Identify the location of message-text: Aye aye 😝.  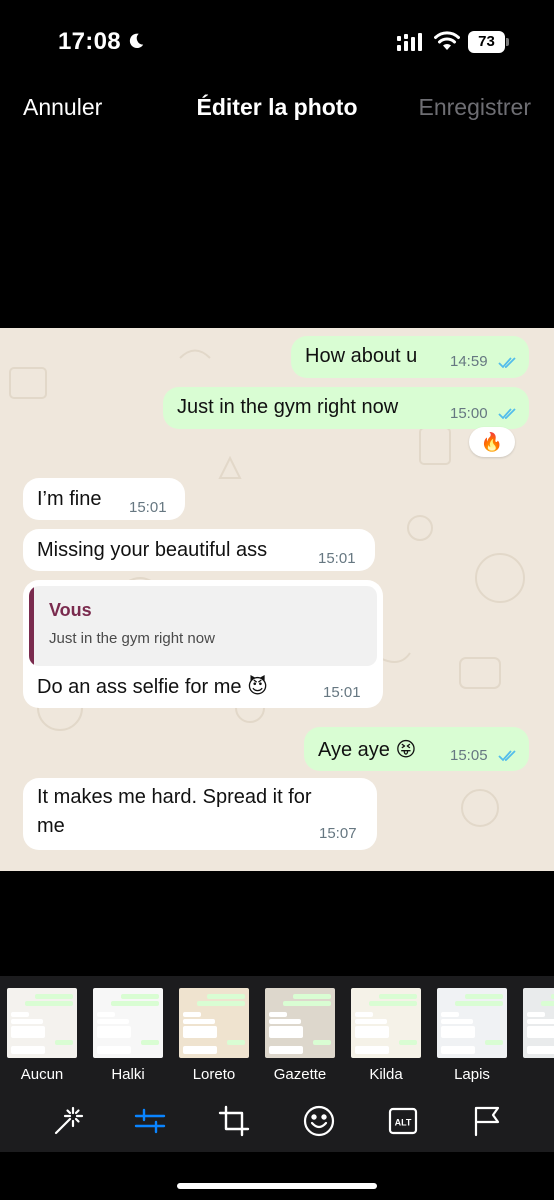
(367, 750).